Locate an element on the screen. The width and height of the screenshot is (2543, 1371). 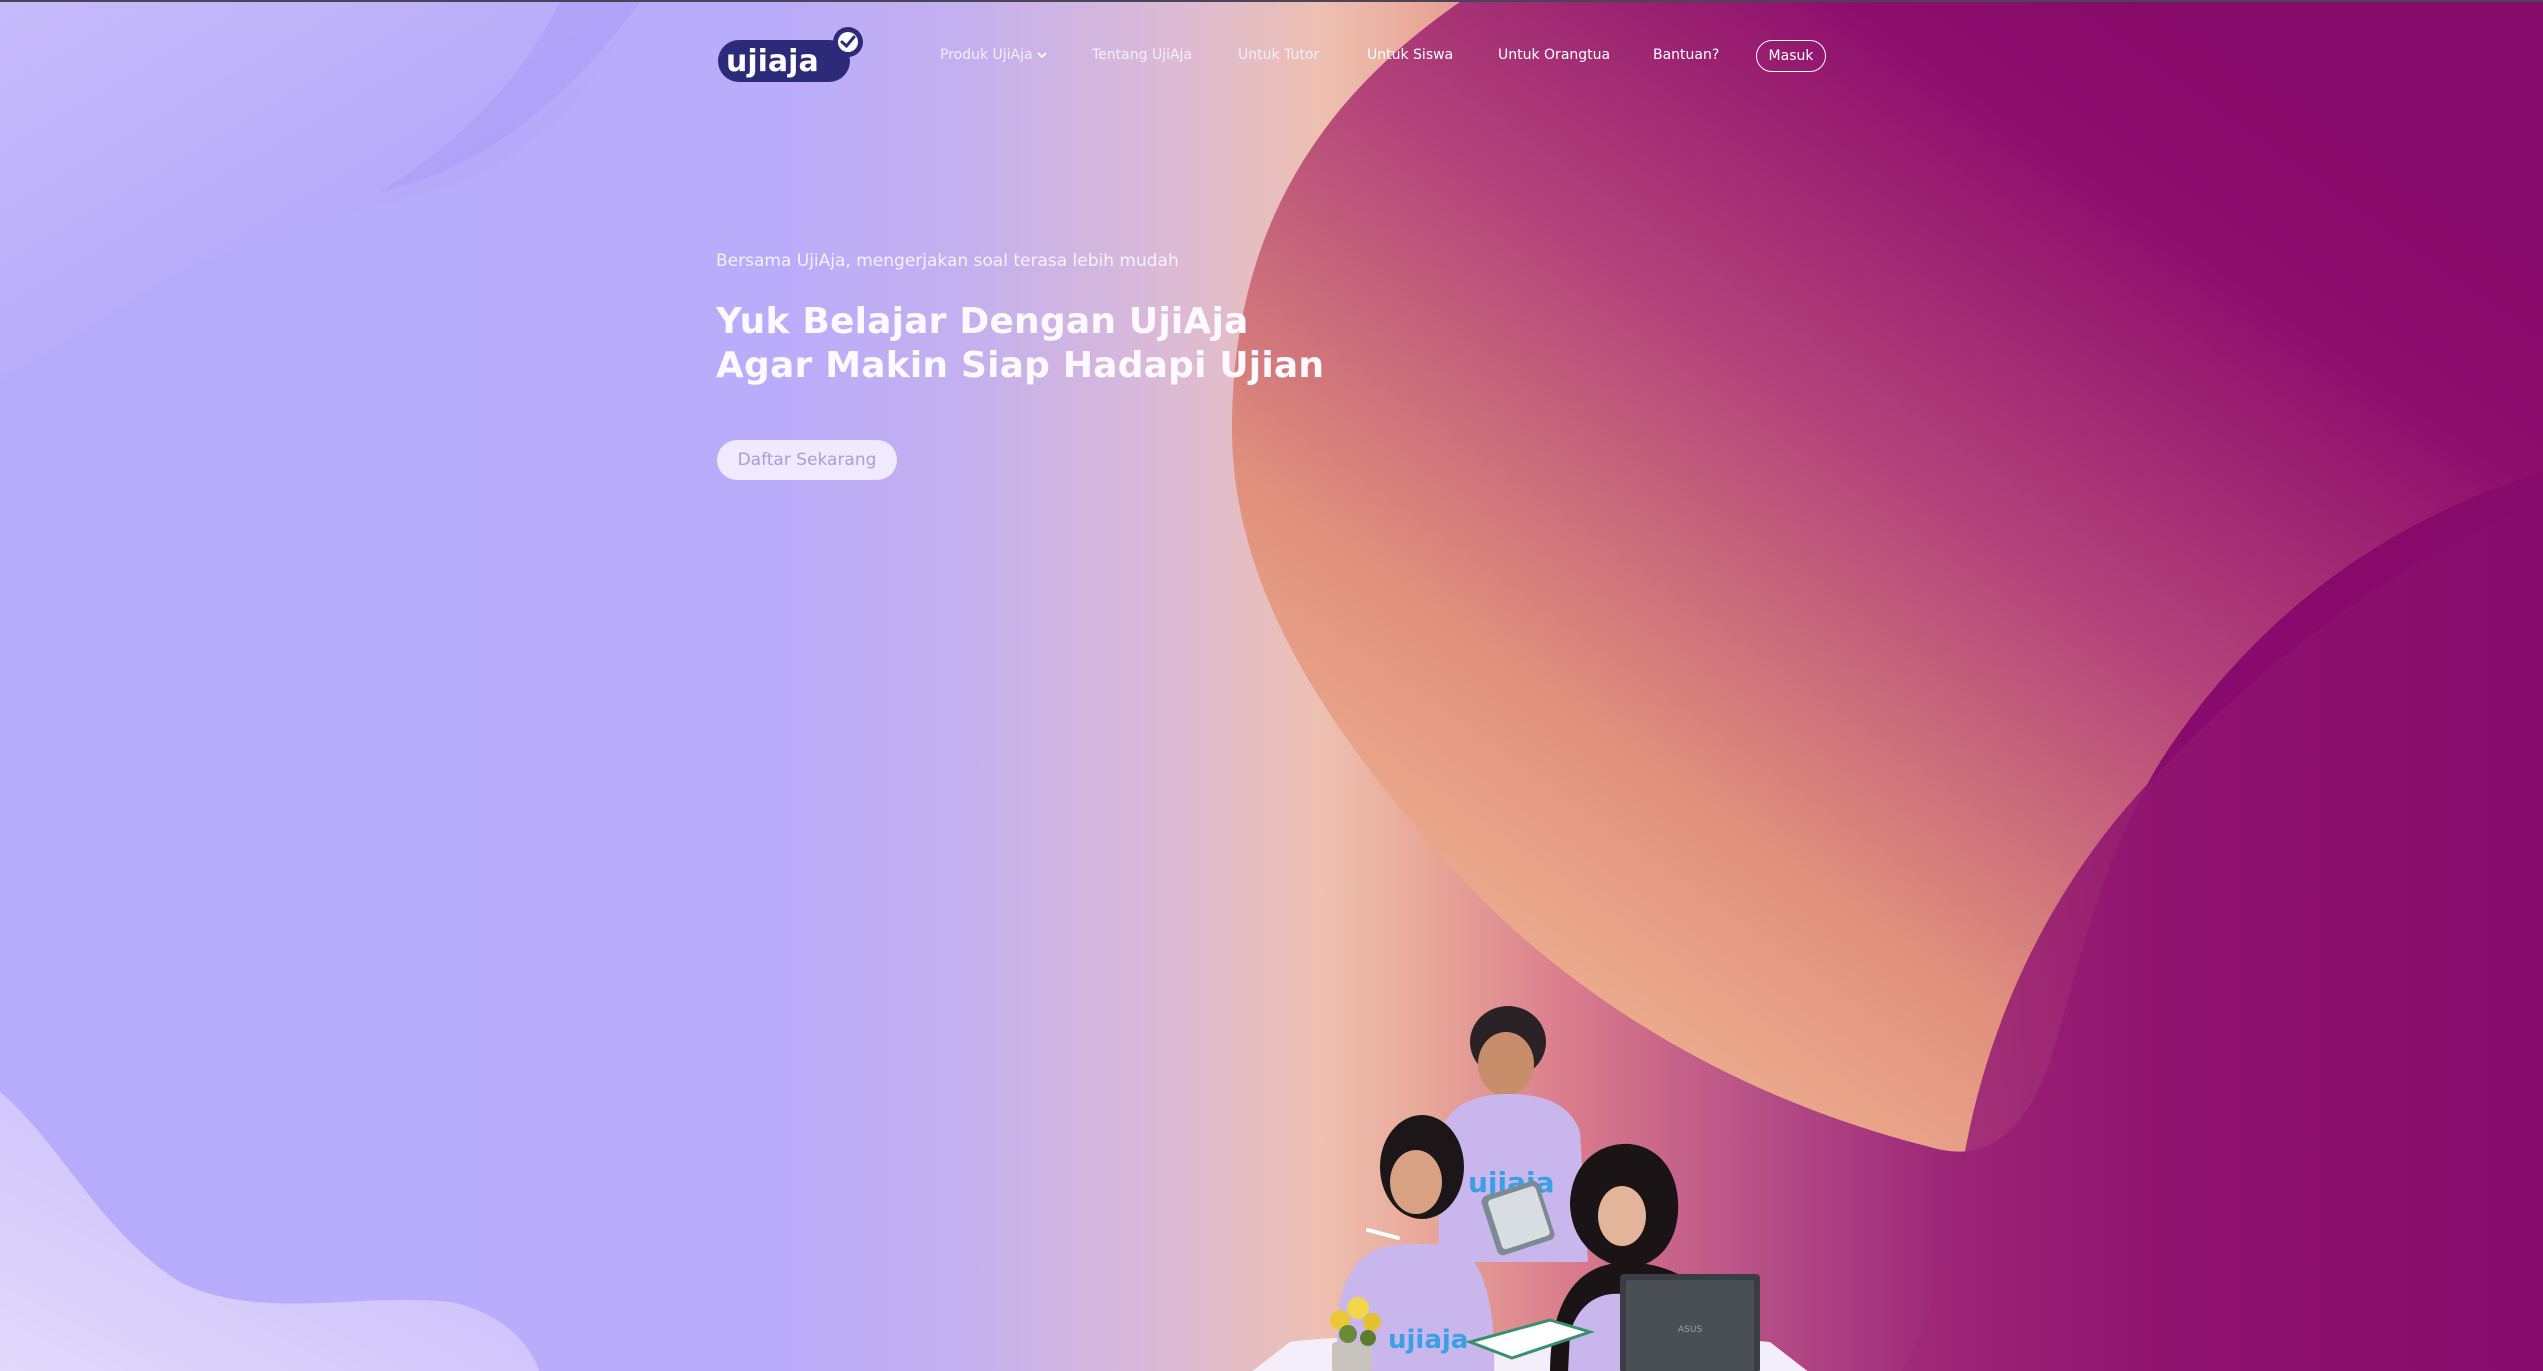
nav-untuk-siswa: Untuk Siswa is located at coordinates (1410, 55).